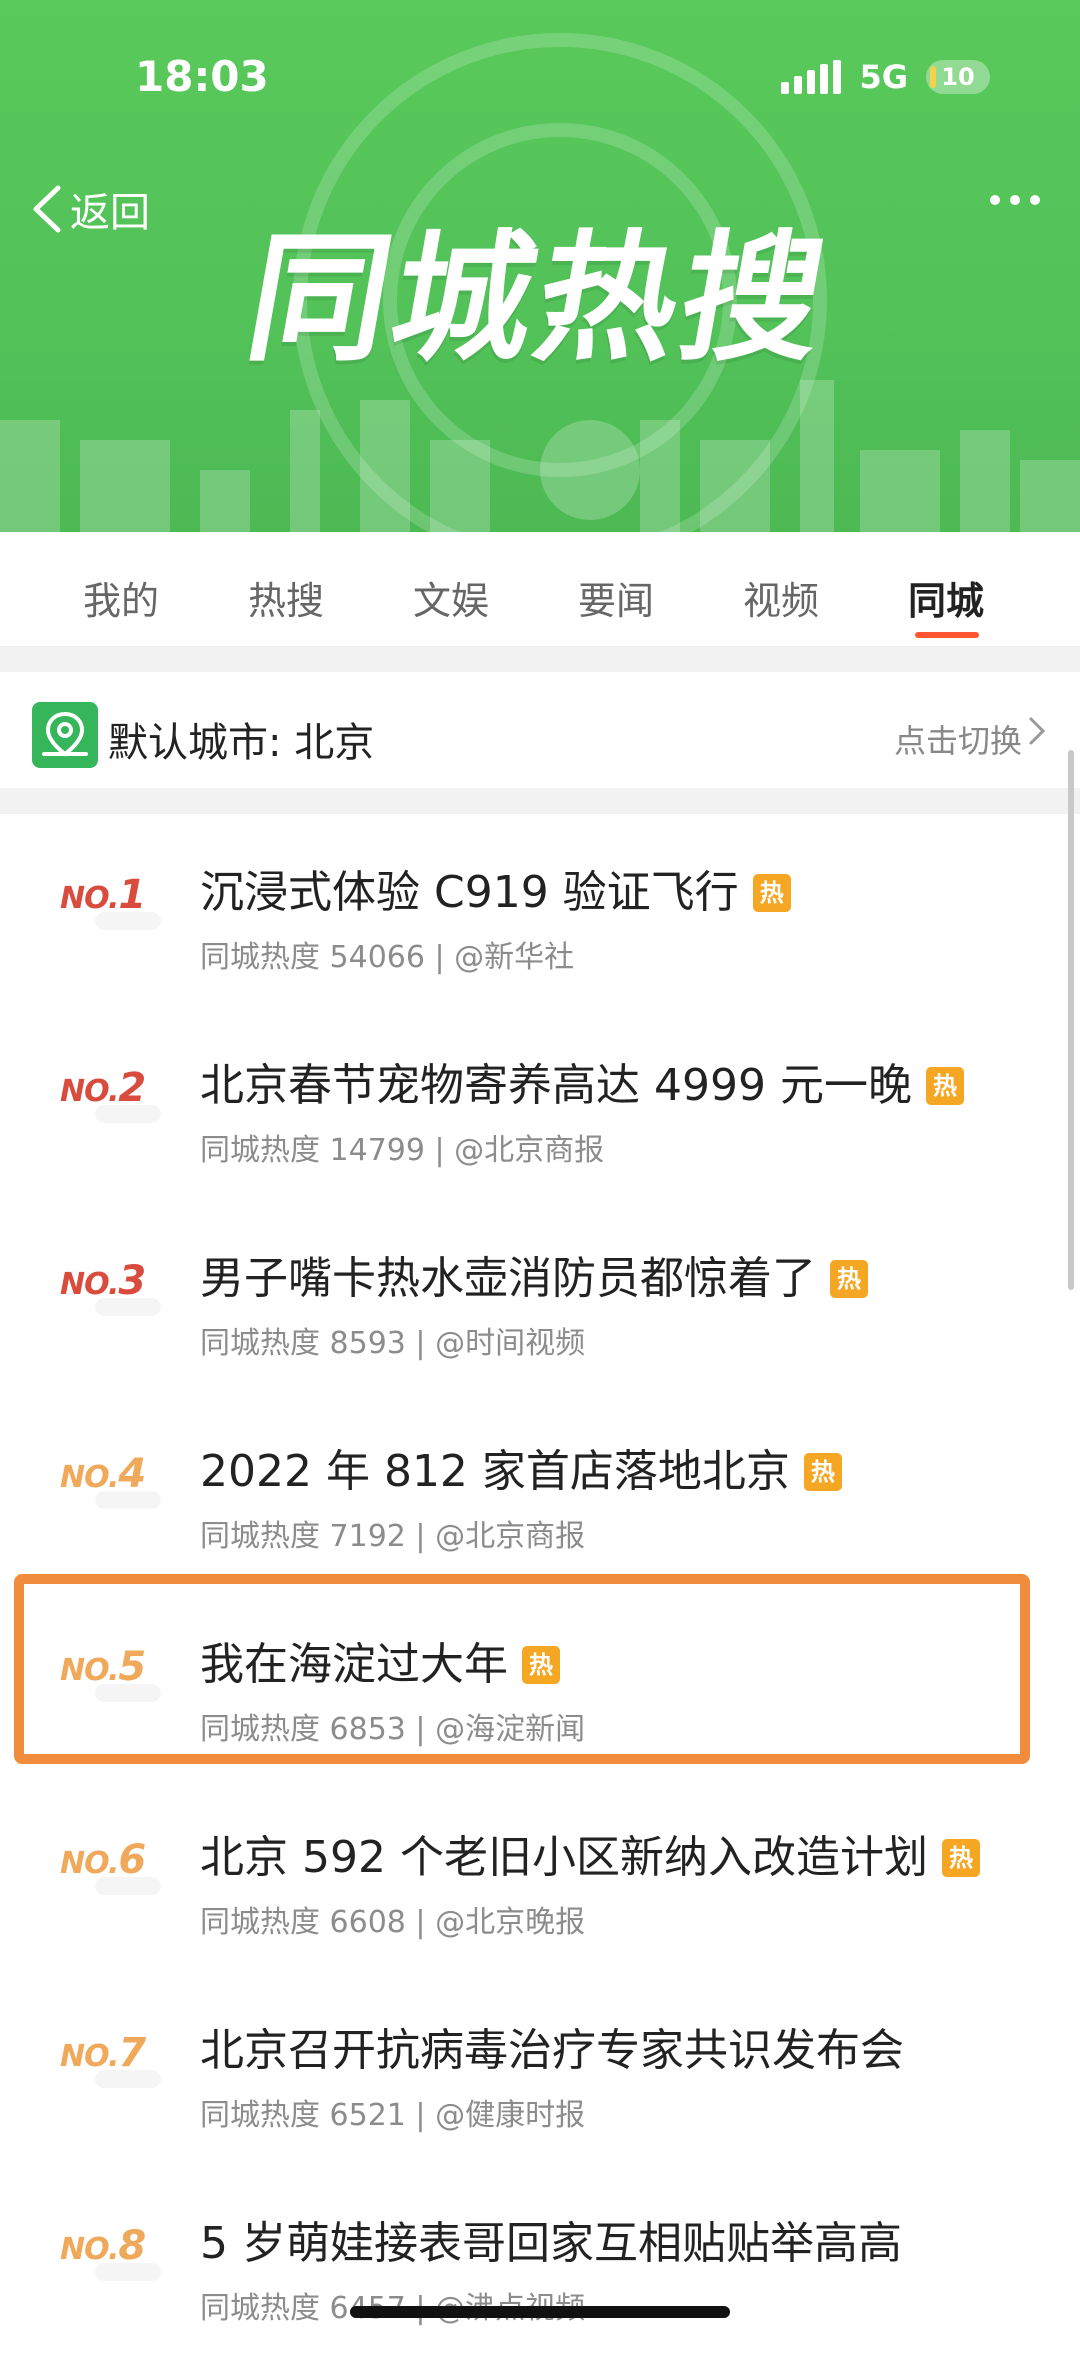 This screenshot has height=2358, width=1080. Describe the element at coordinates (1037, 731) in the screenshot. I see `chevron-right-icon` at that location.